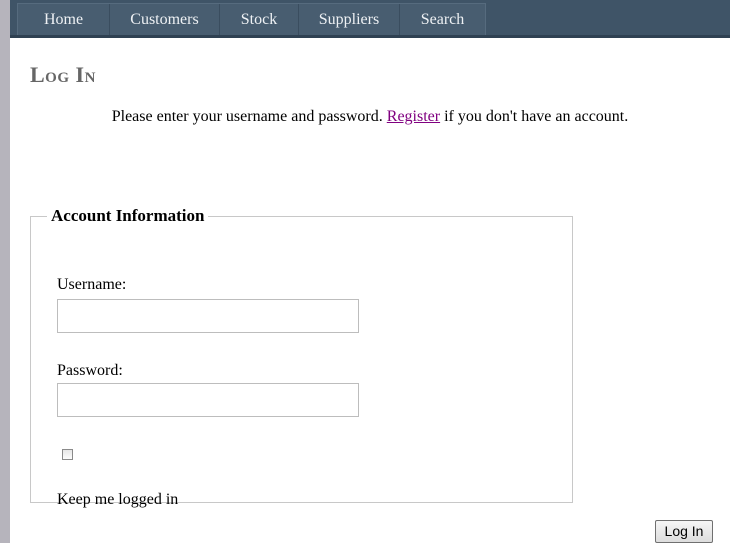  I want to click on menu-item-suppliers: Suppliers, so click(349, 20).